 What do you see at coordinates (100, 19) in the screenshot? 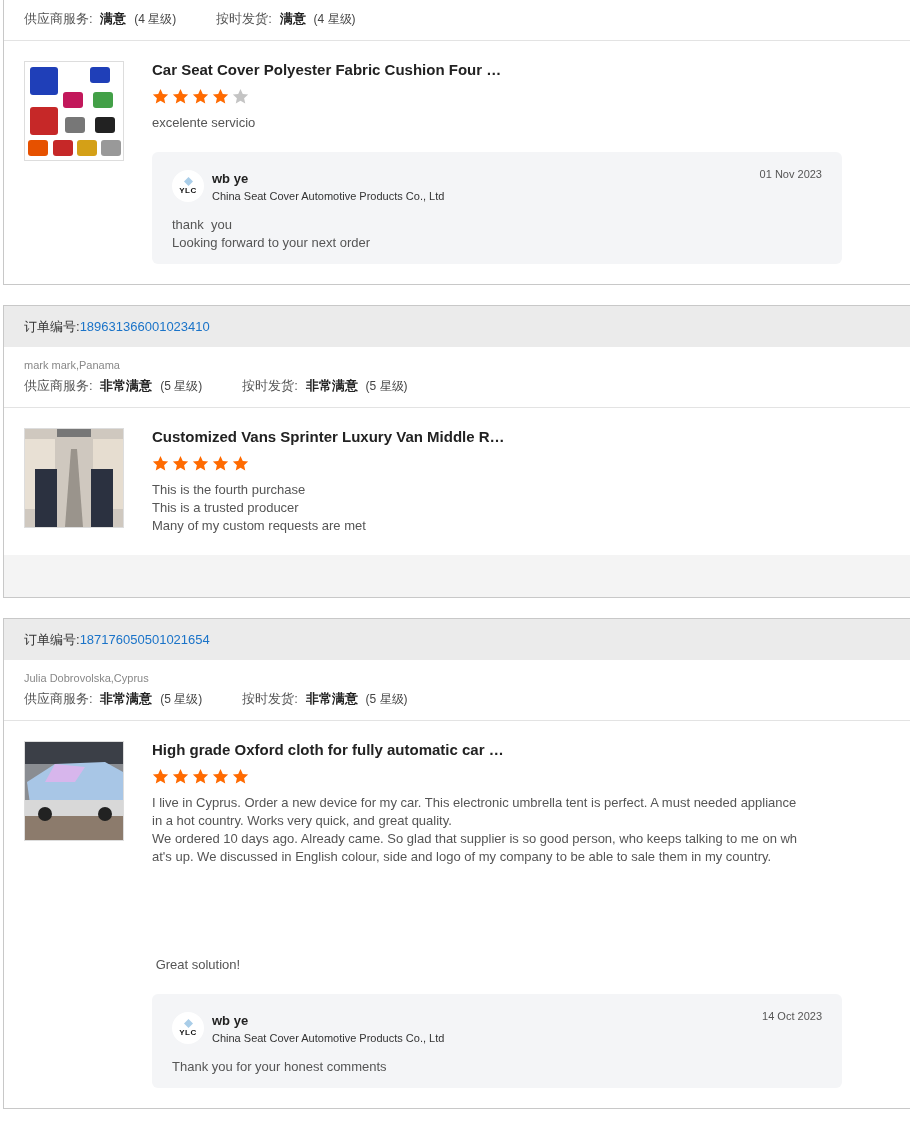
I see `rating-text: 供应商服务: 满意 (4 星级)` at bounding box center [100, 19].